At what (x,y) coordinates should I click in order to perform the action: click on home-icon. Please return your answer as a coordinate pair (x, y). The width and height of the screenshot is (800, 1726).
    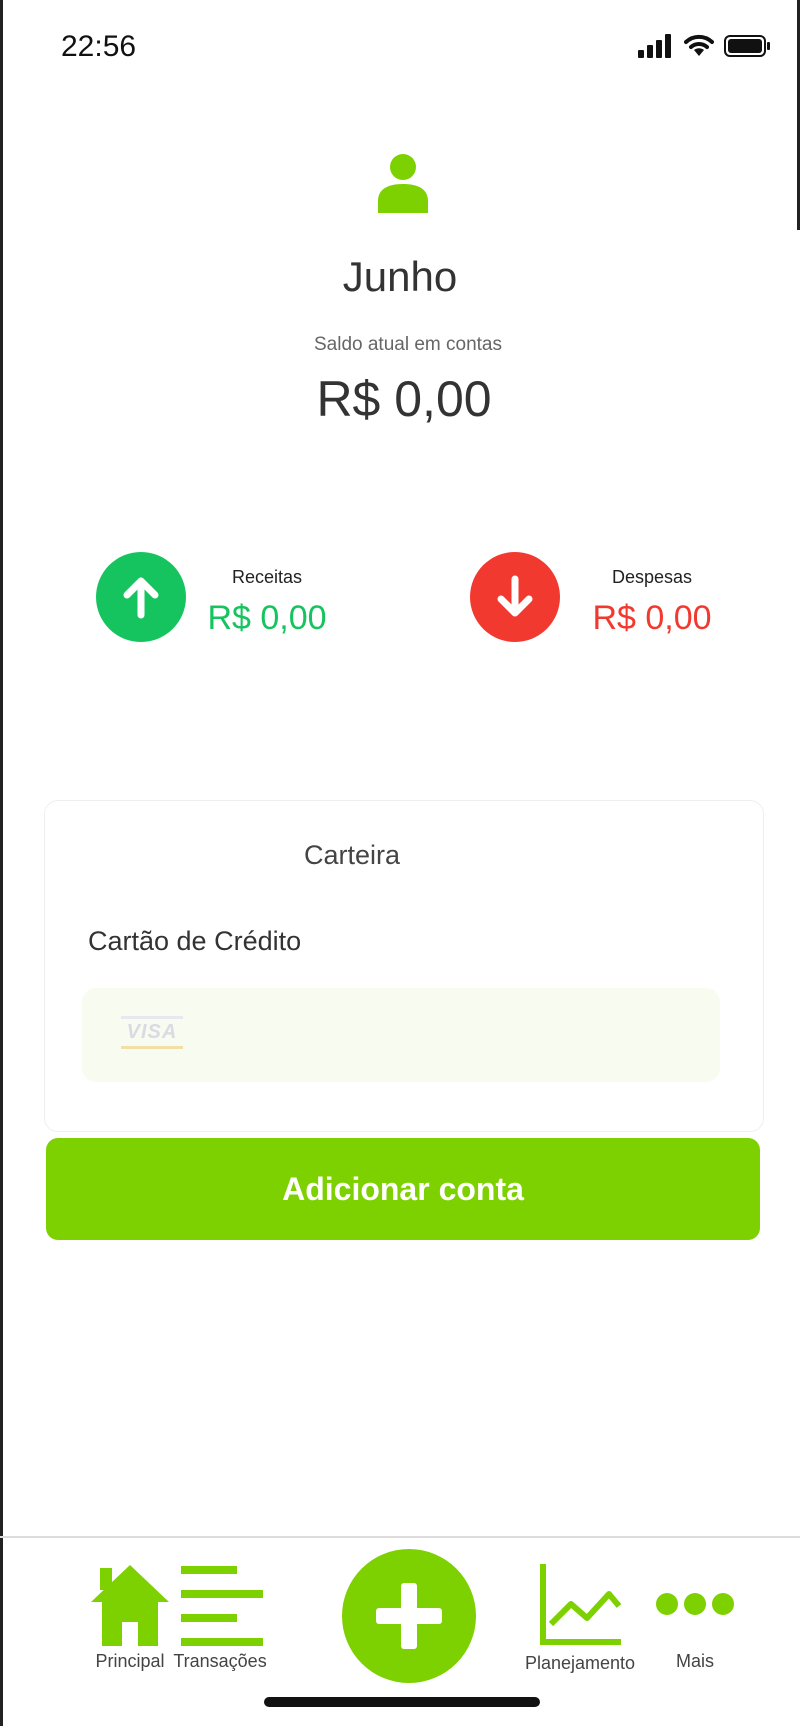
    Looking at the image, I should click on (130, 1605).